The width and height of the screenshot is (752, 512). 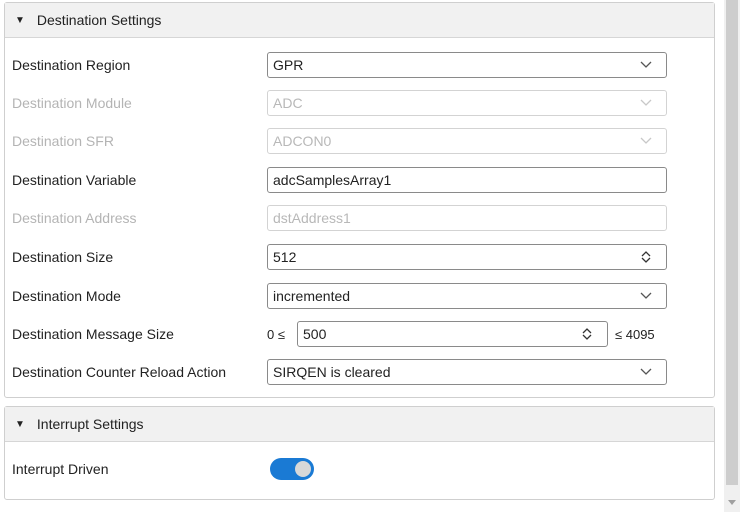 What do you see at coordinates (467, 141) in the screenshot?
I see `destination-sfr-select: ADCON0` at bounding box center [467, 141].